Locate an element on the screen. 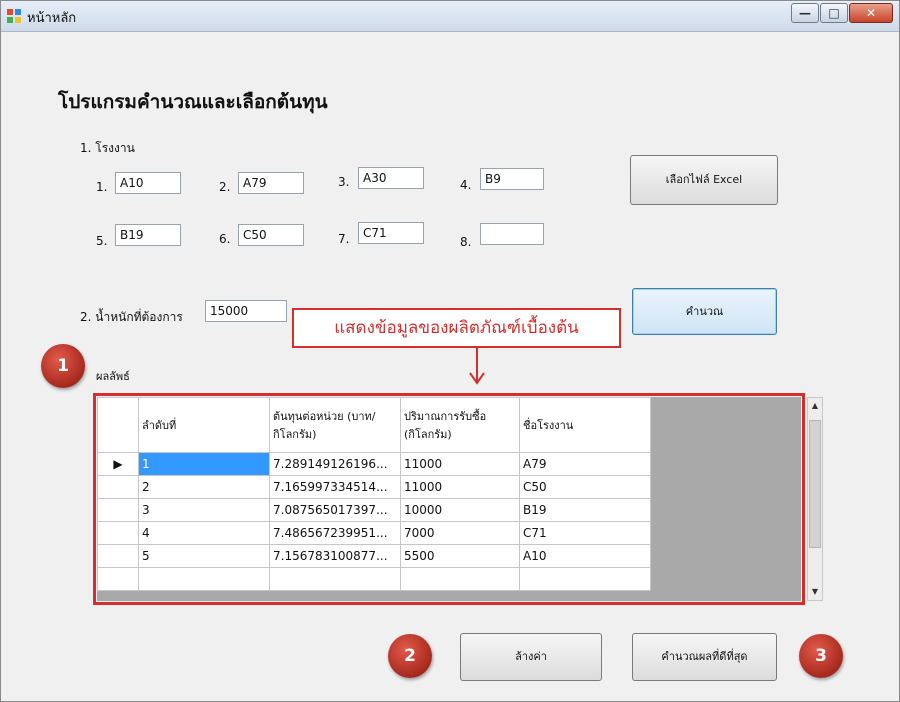  annotation-callout: แสดงข้อมูลของผลิตภัณฑ์เบื้องต้น is located at coordinates (456, 328).